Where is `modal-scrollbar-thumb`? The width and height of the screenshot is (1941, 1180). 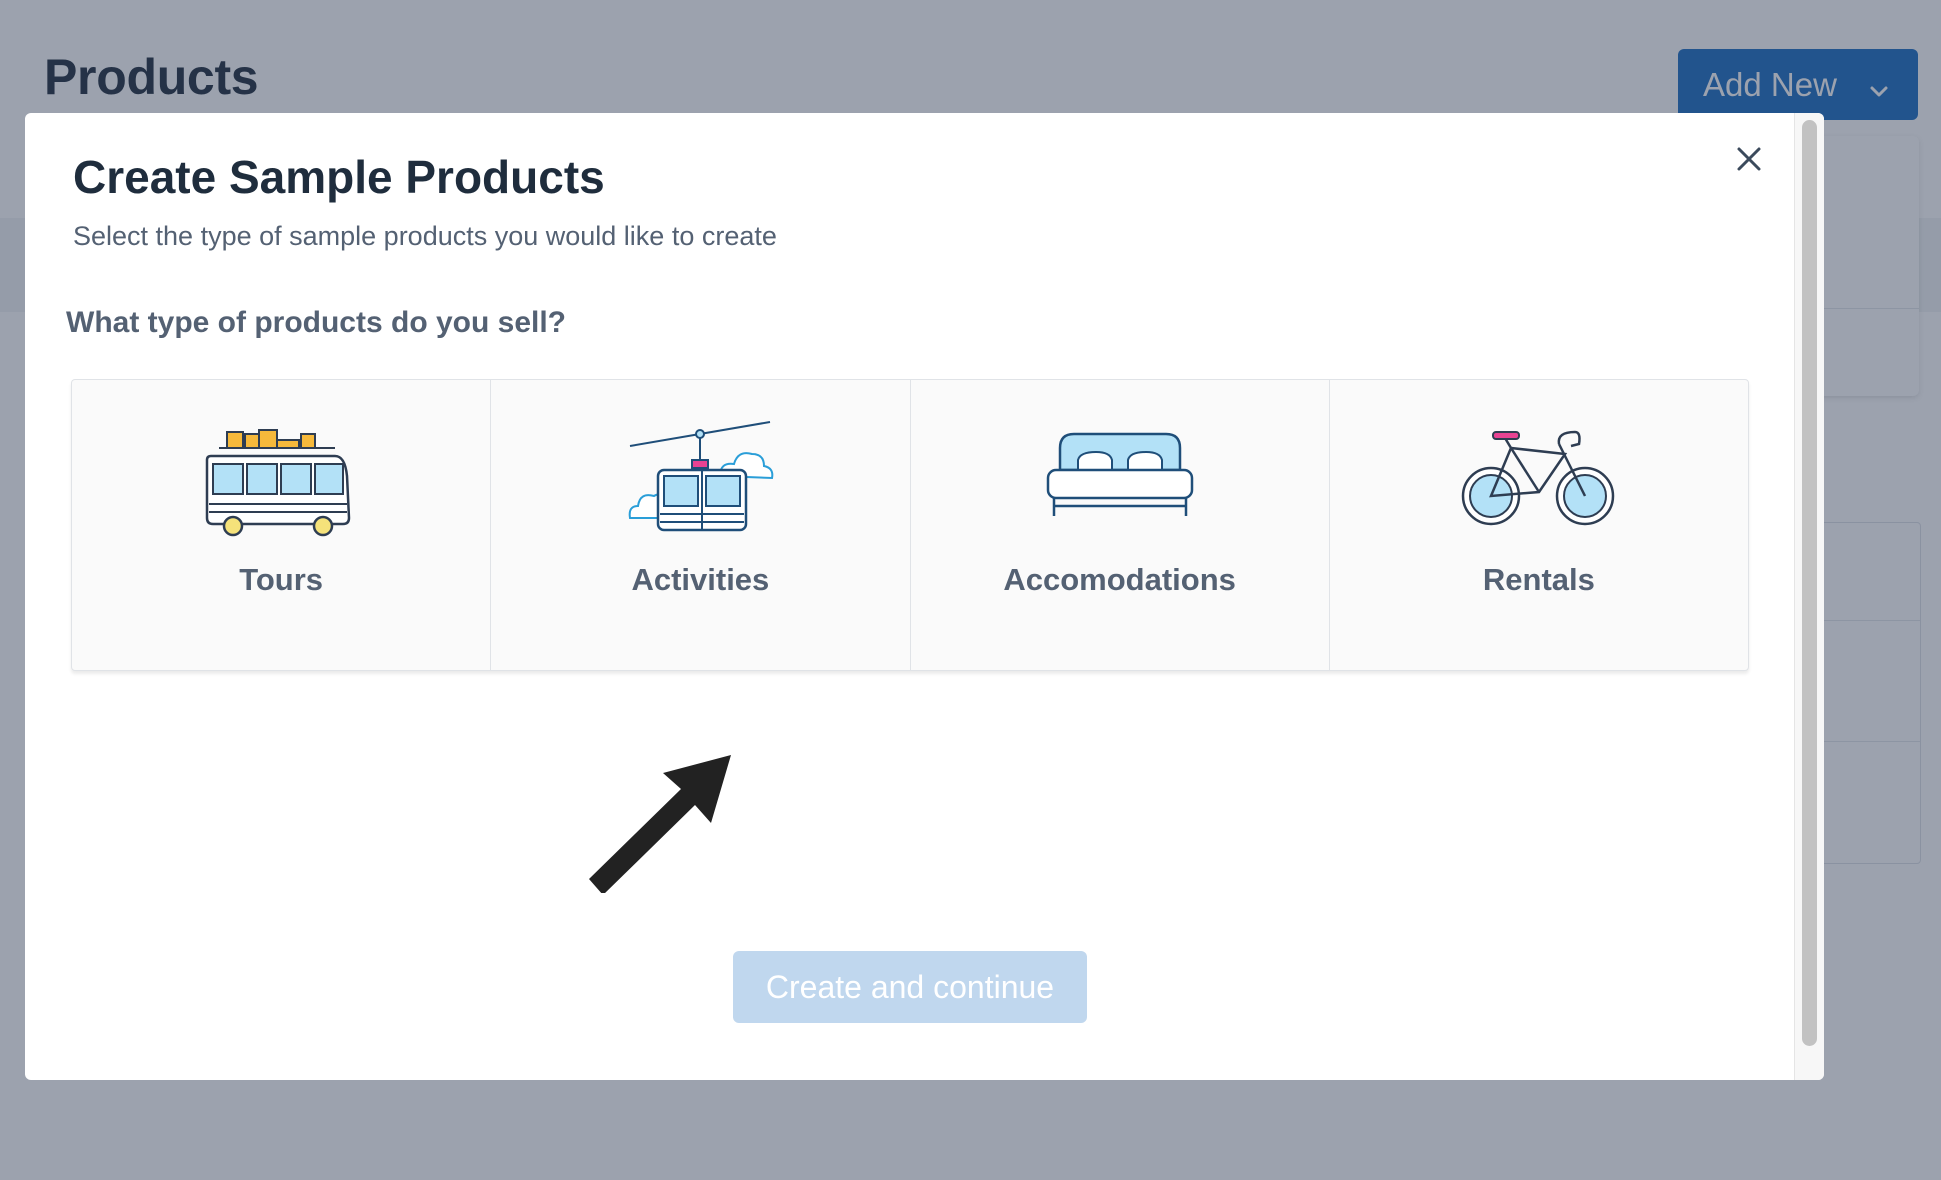
modal-scrollbar-thumb is located at coordinates (1809, 583).